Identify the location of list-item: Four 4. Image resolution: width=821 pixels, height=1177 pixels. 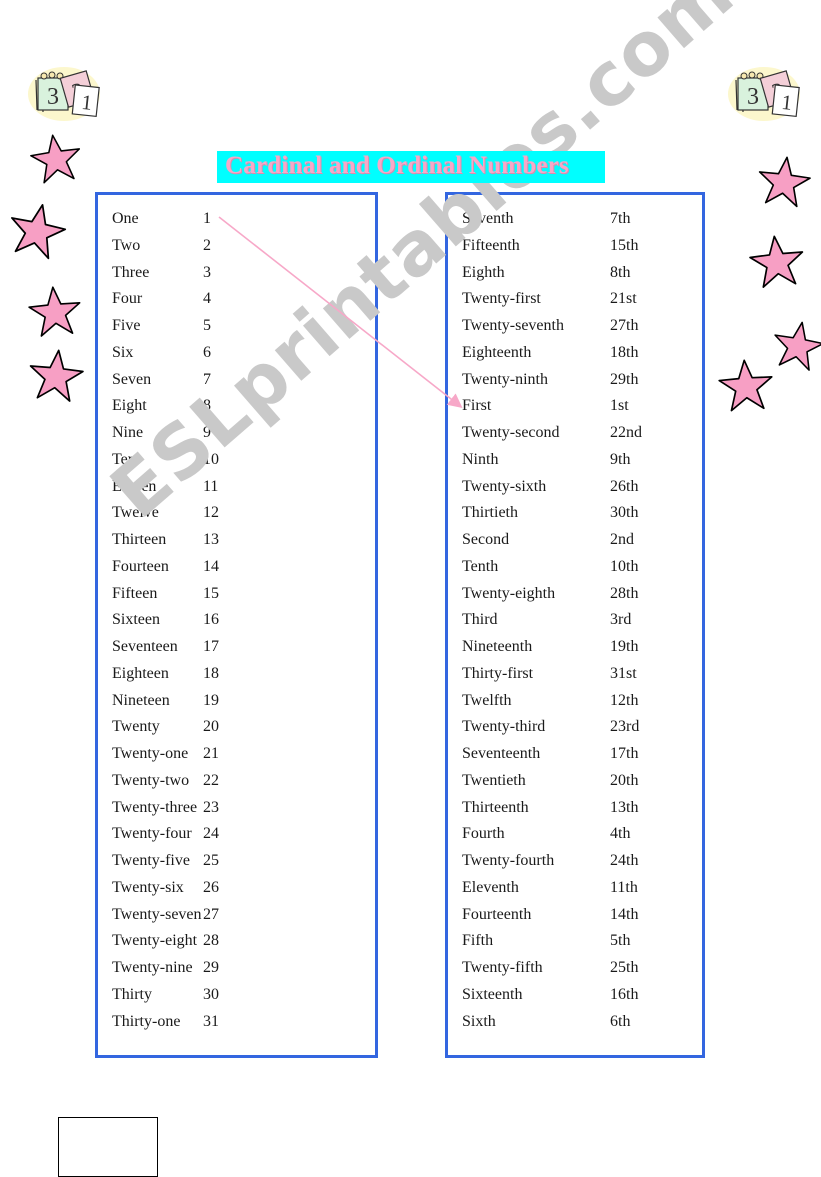
(236, 299).